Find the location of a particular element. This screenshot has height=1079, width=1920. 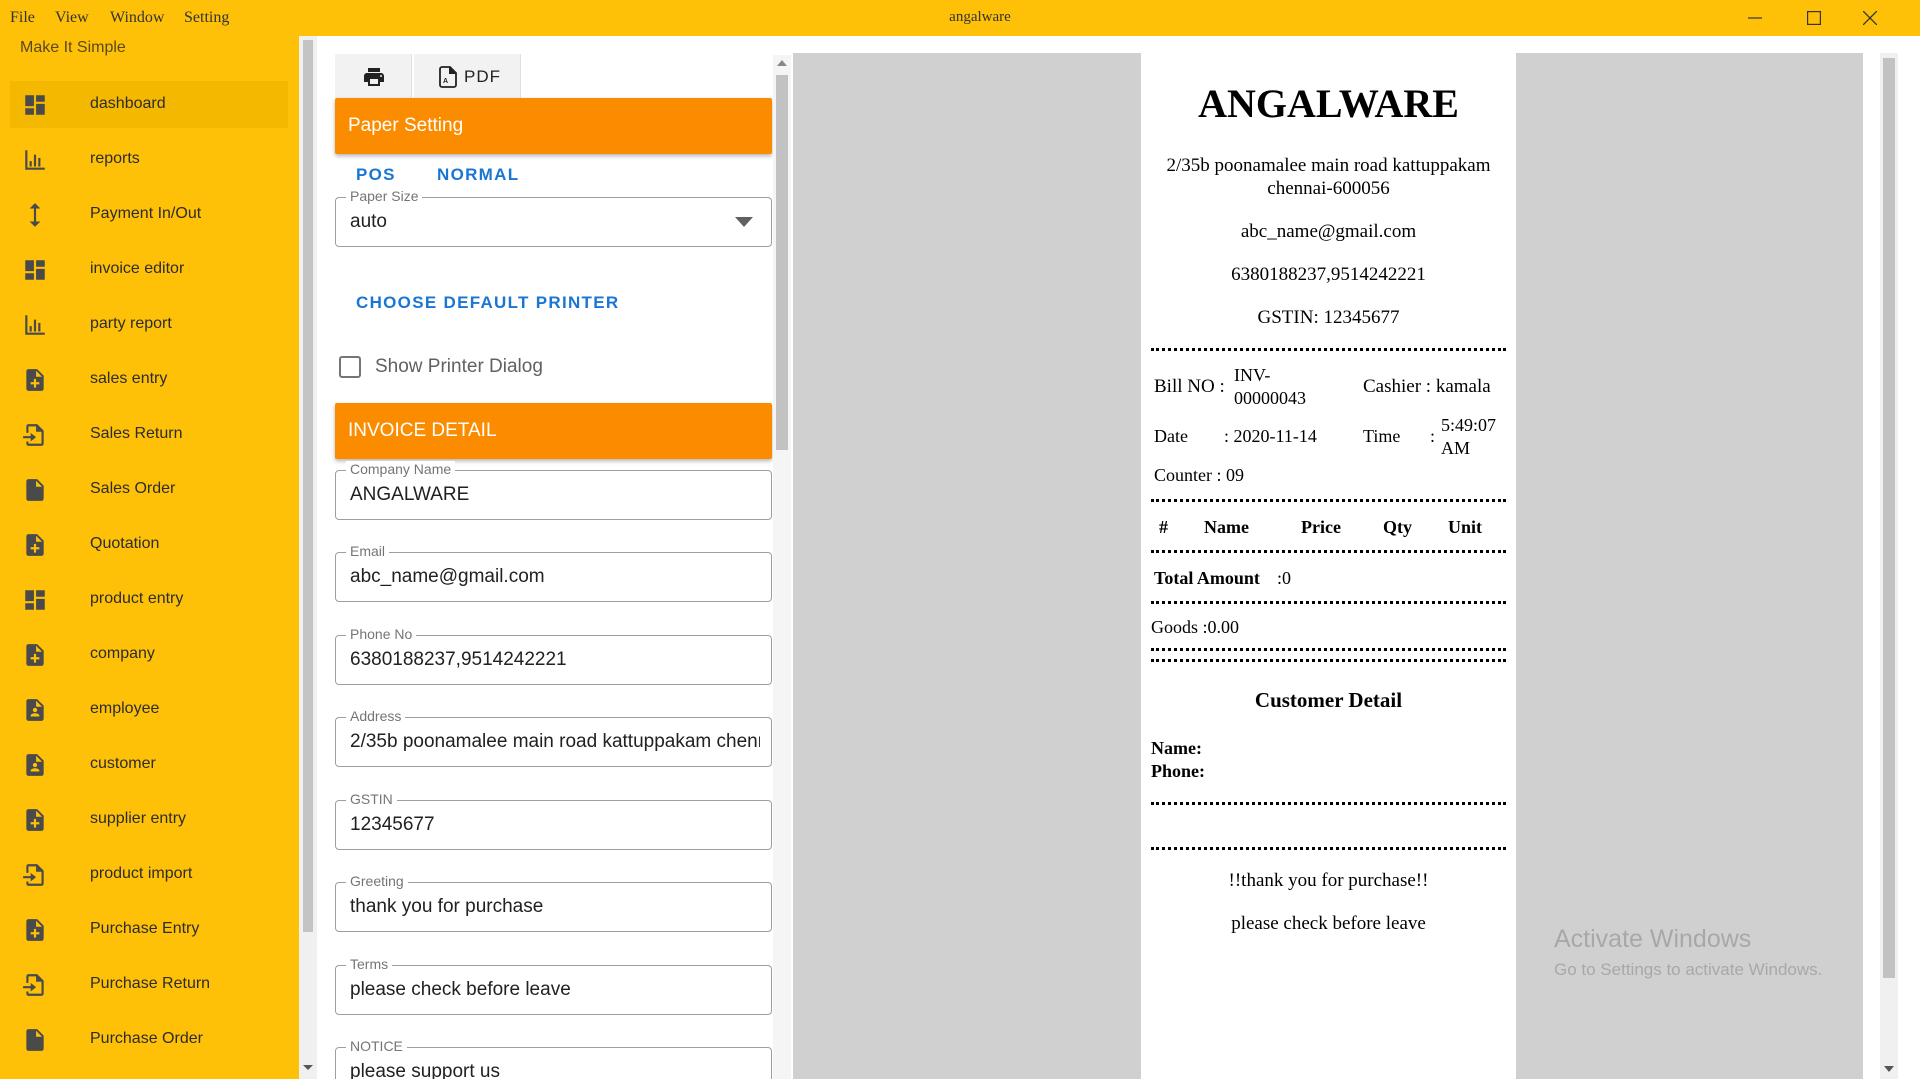

paper-size-value: auto is located at coordinates (368, 221).